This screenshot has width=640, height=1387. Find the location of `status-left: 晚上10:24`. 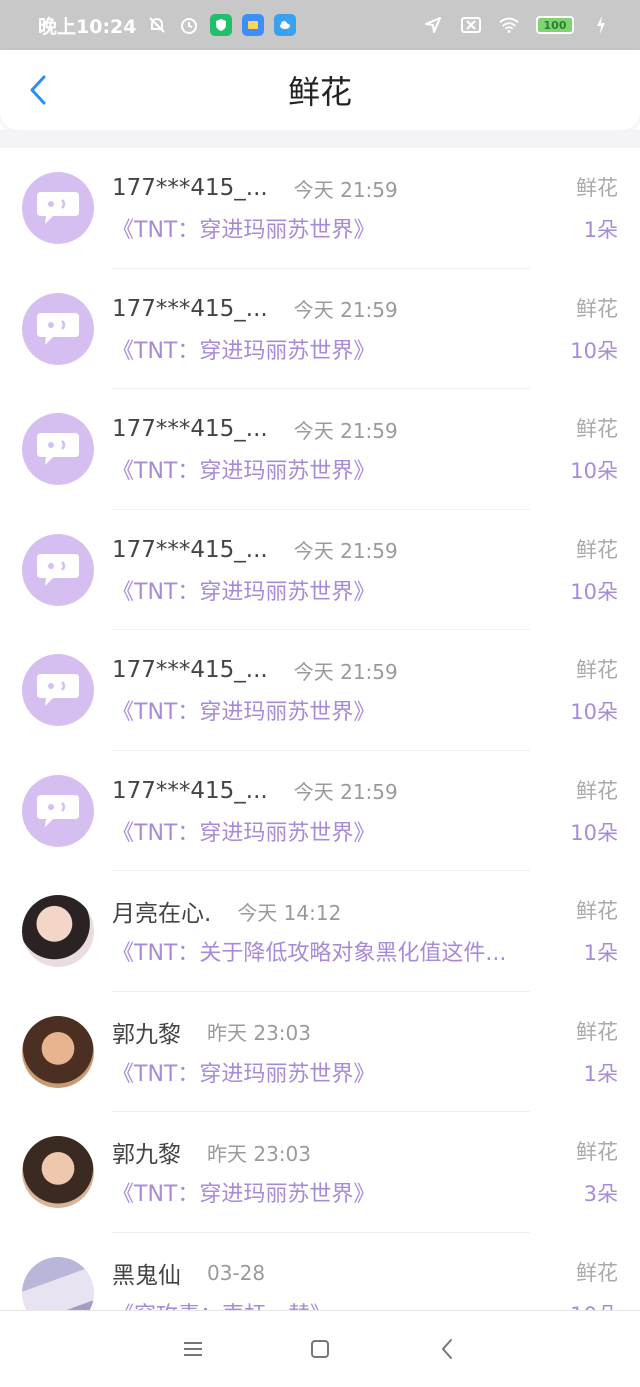

status-left: 晚上10:24 is located at coordinates (230, 25).